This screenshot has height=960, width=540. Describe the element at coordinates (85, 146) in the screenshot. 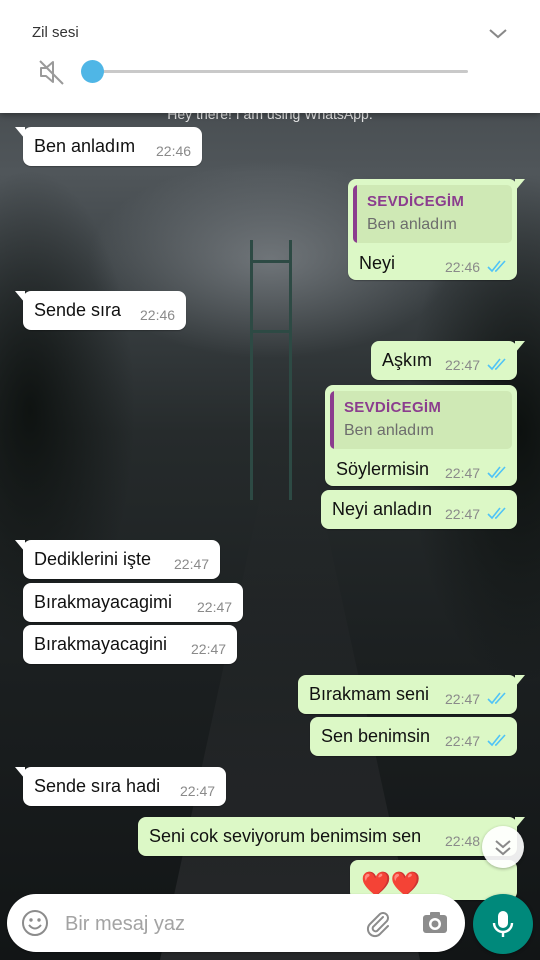

I see `message-text: Ben anladım` at that location.